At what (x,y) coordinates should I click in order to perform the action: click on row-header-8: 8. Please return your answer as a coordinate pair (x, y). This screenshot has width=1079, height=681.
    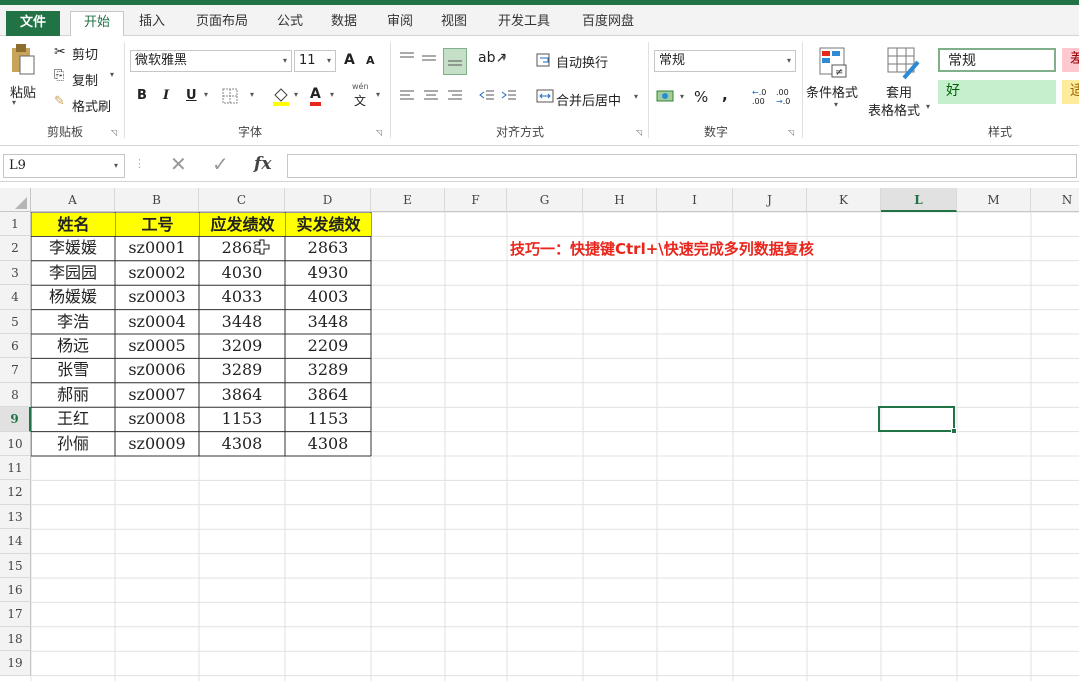
    Looking at the image, I should click on (15, 395).